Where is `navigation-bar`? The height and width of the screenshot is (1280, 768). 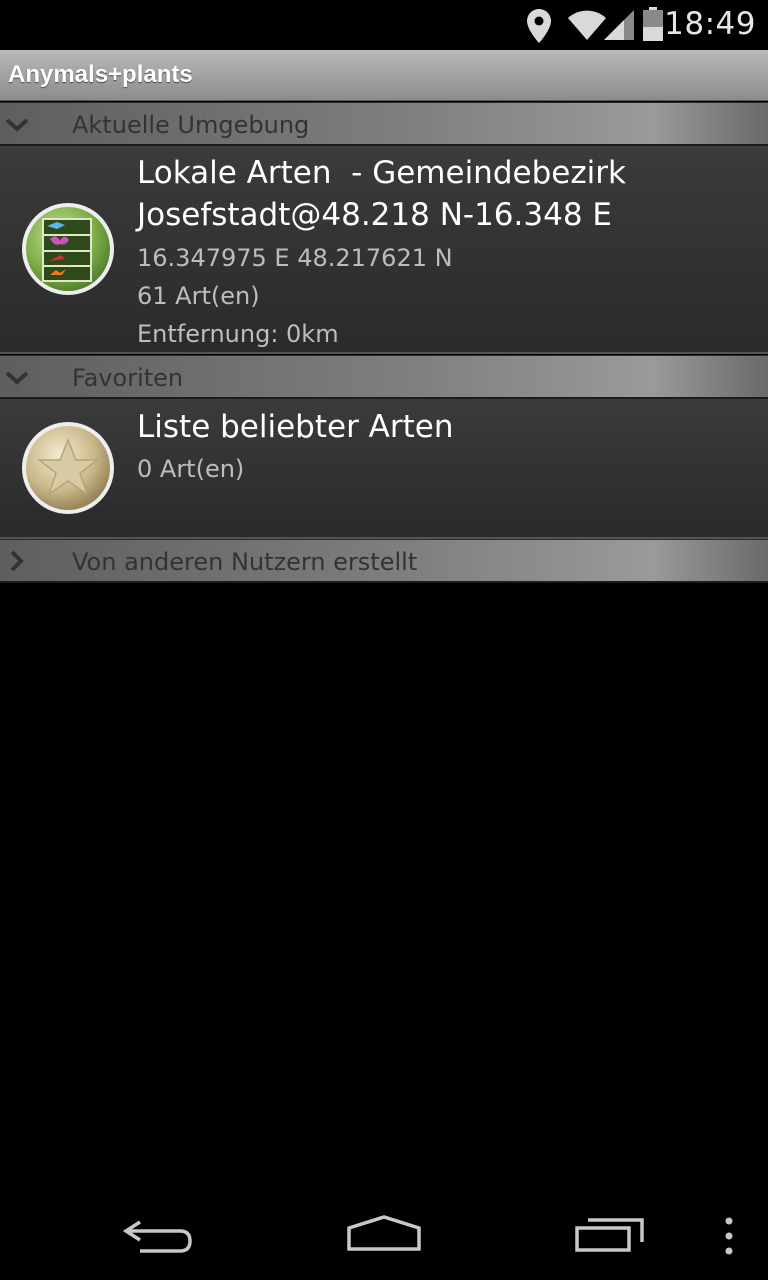 navigation-bar is located at coordinates (384, 1235).